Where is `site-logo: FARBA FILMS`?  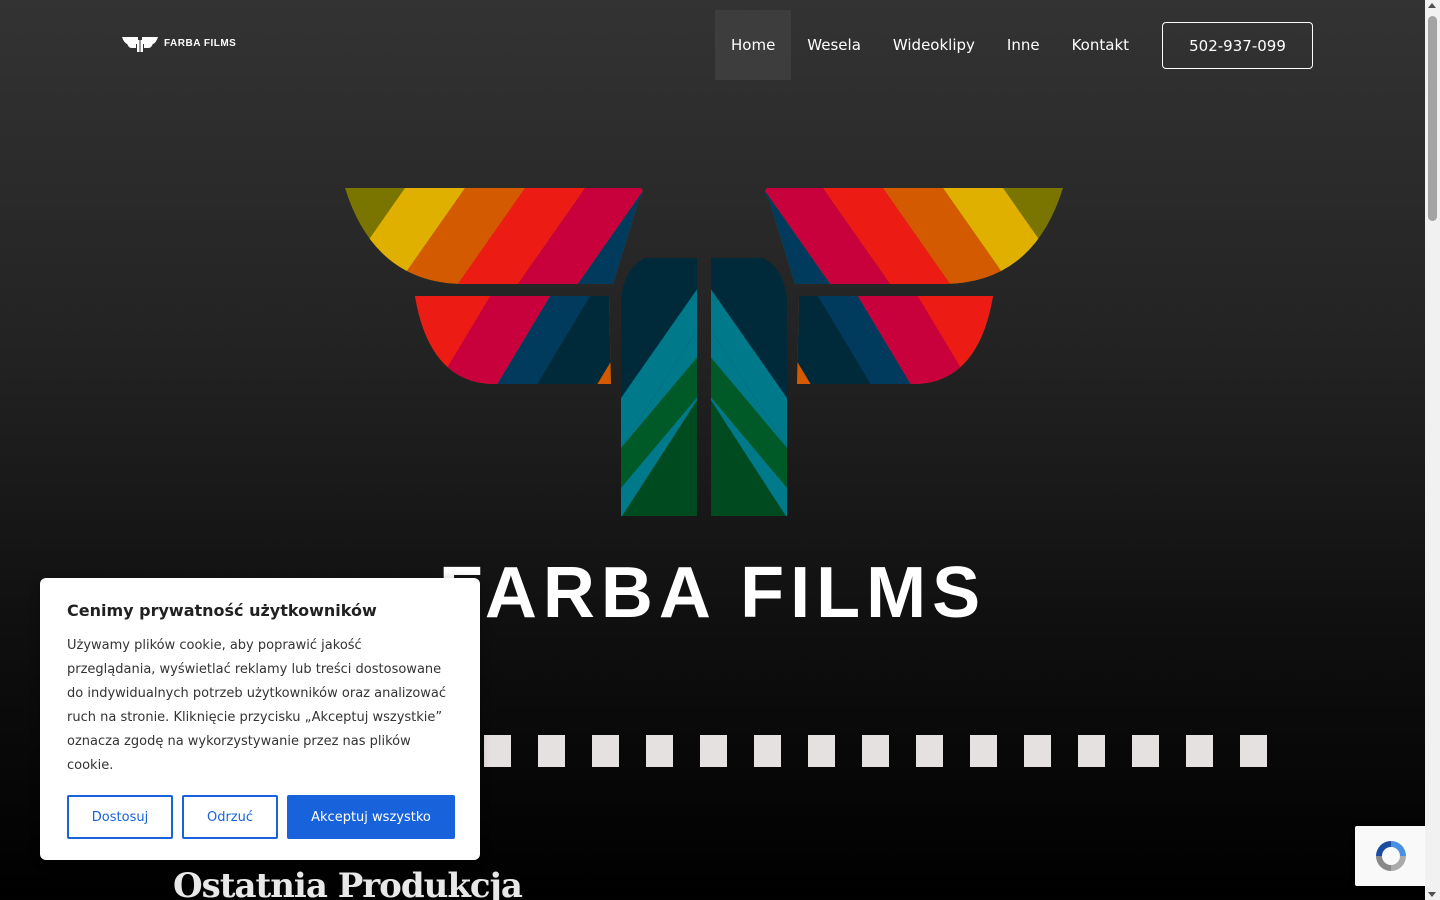
site-logo: FARBA FILMS is located at coordinates (179, 43).